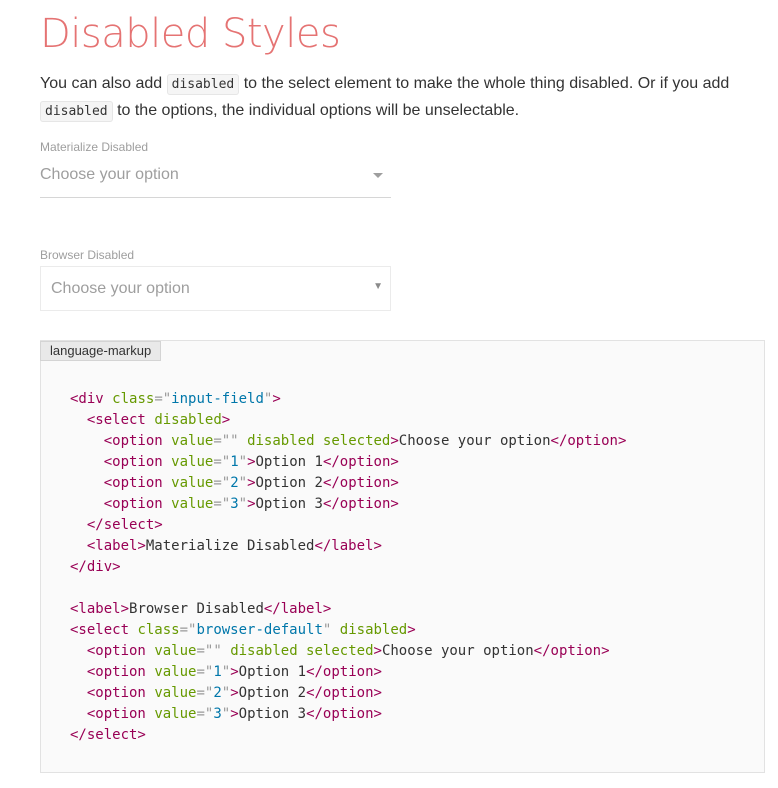 Image resolution: width=778 pixels, height=788 pixels. What do you see at coordinates (217, 399) in the screenshot?
I see `code-token: input-field` at bounding box center [217, 399].